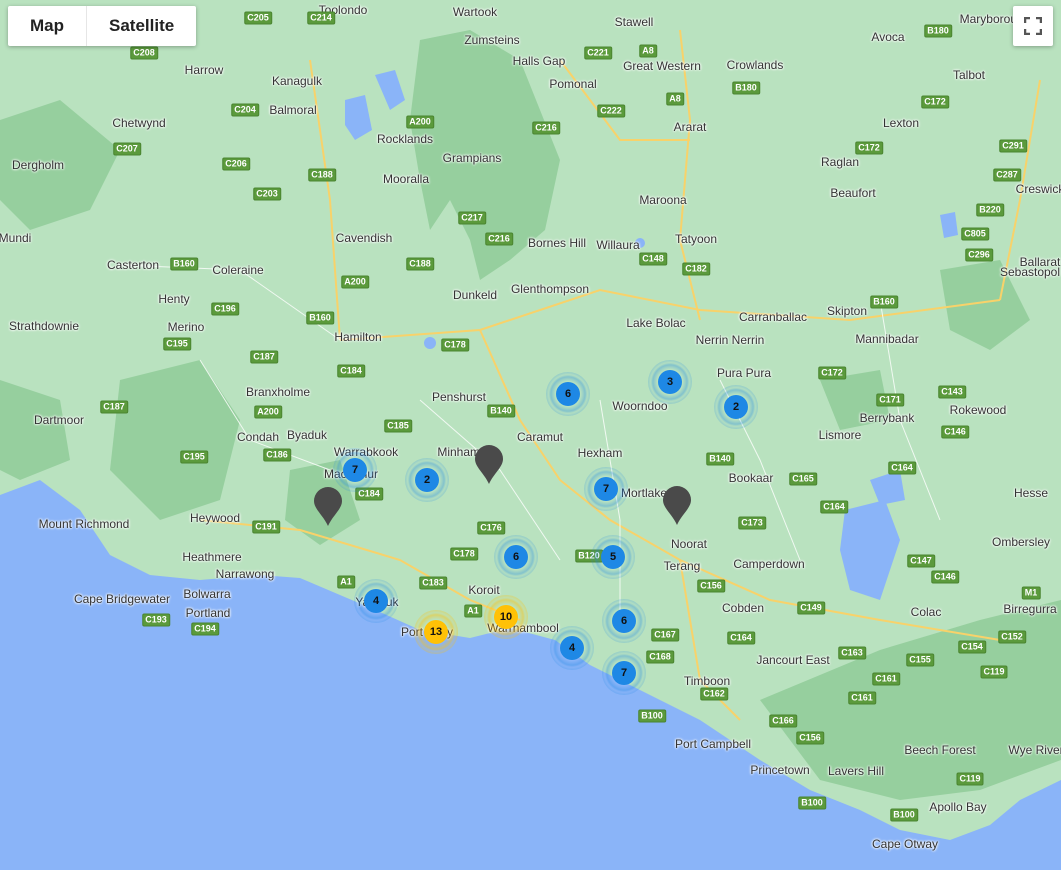 The width and height of the screenshot is (1061, 870). I want to click on place-label: Tatyoon, so click(696, 239).